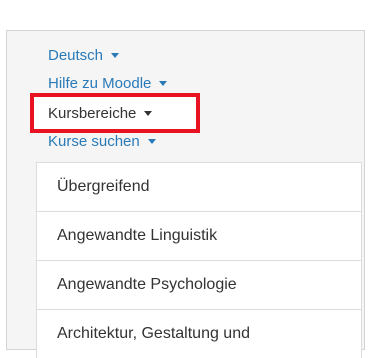 Image resolution: width=379 pixels, height=358 pixels. I want to click on help-menu: Hilfe zu Moodle, so click(108, 84).